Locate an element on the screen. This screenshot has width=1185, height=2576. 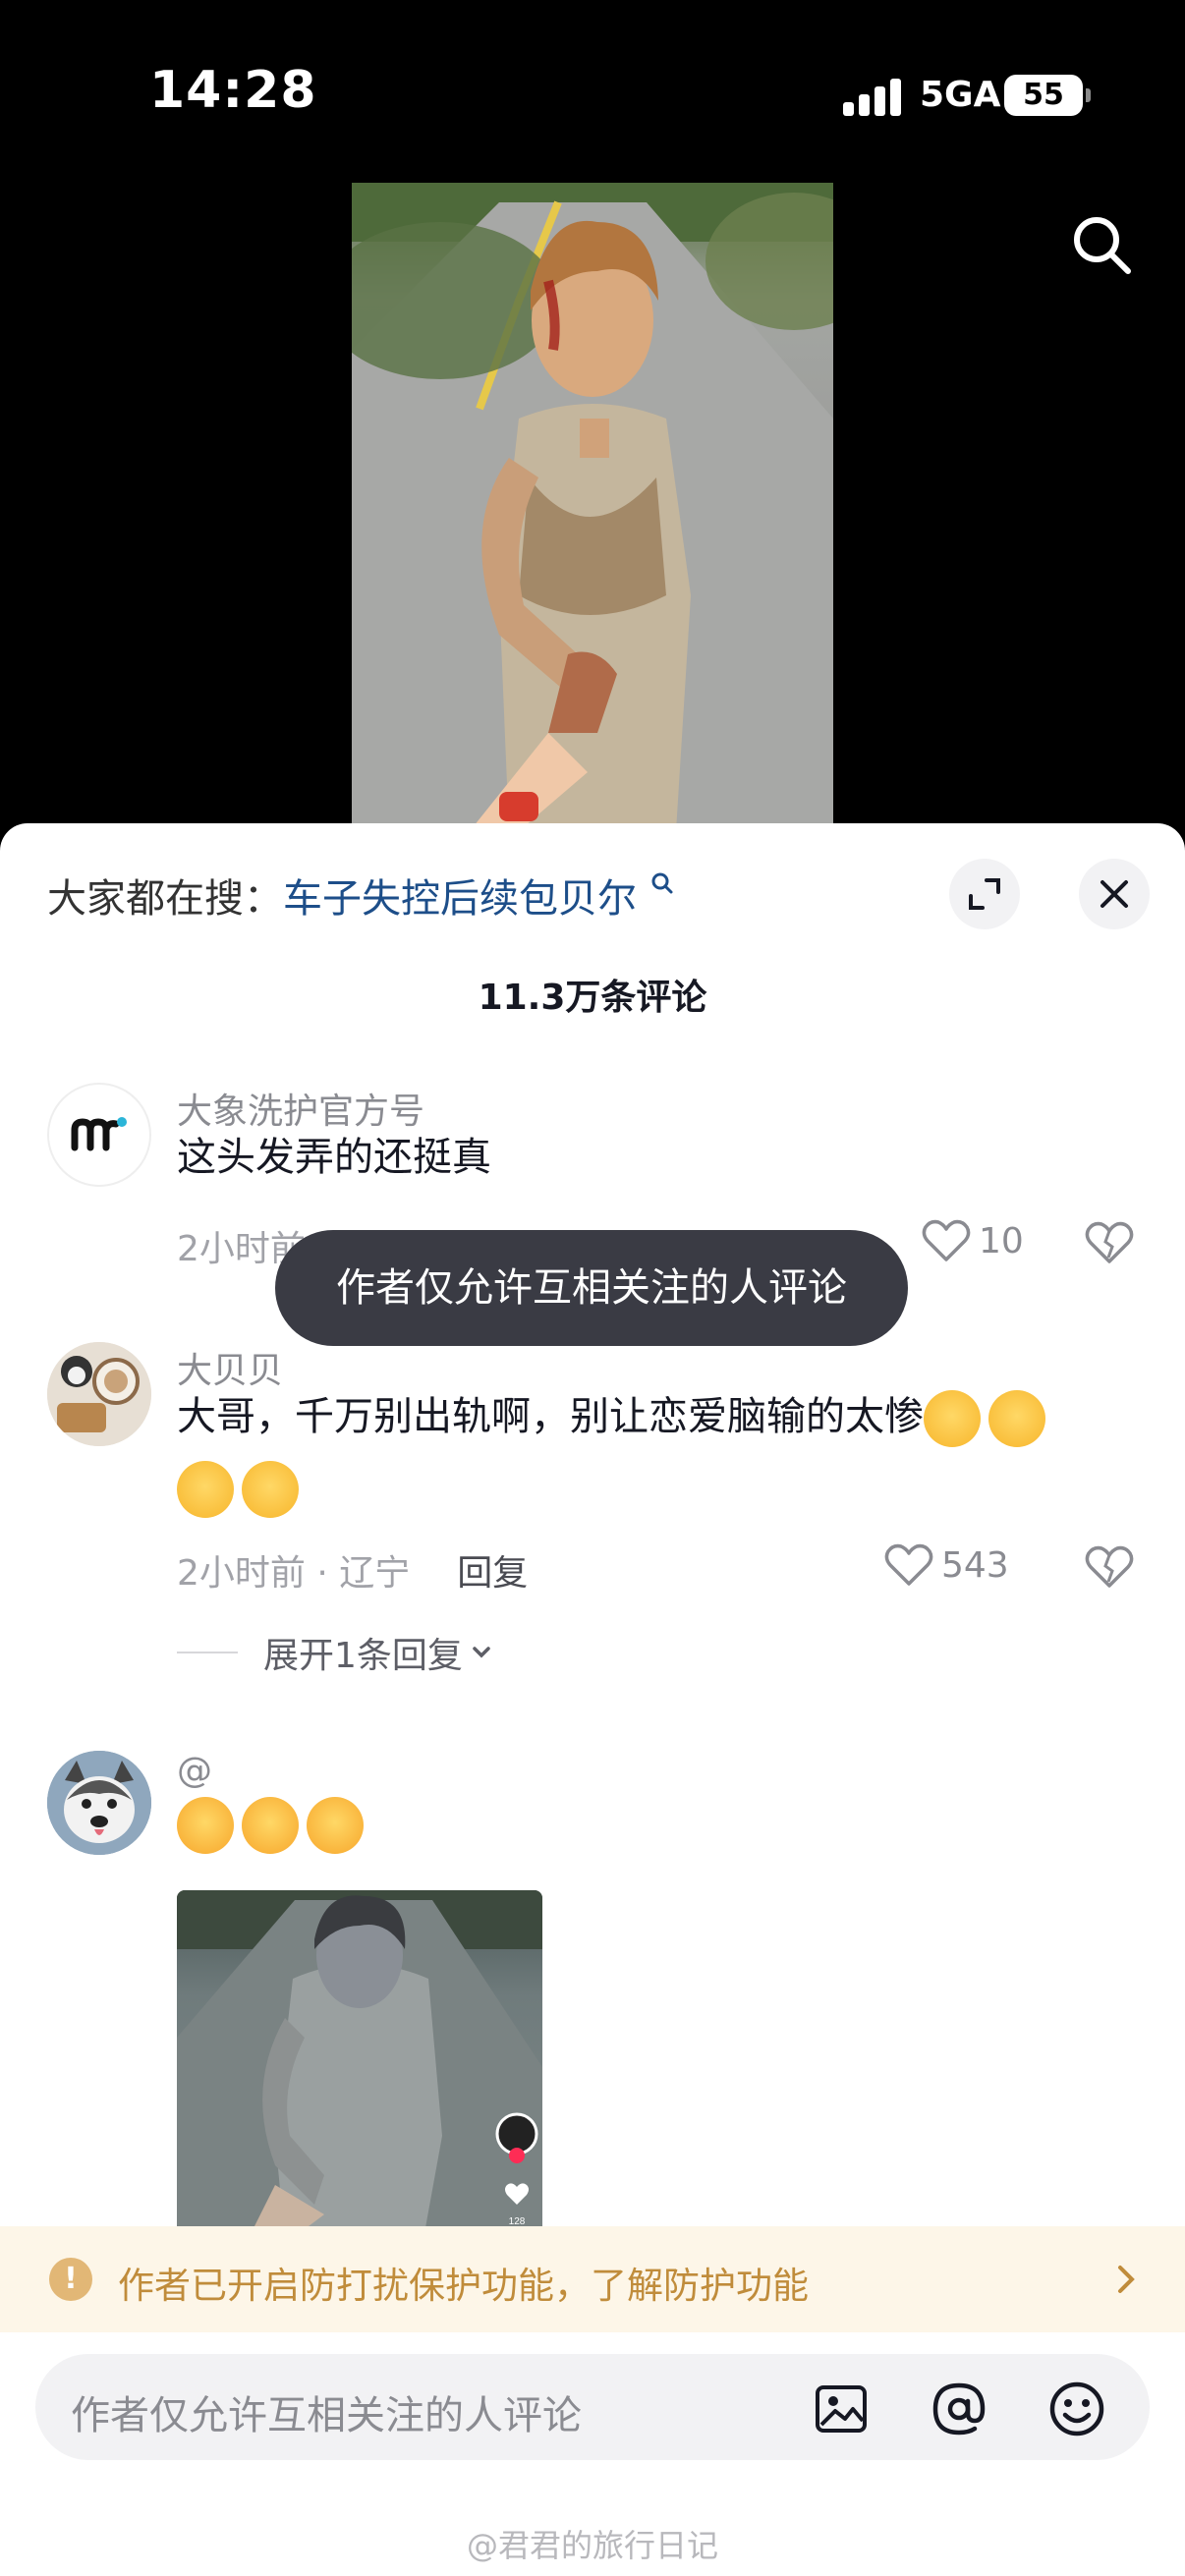
comment-input-bar: 作者仅允许互相关注的人评论 @君君的旅行日记 is located at coordinates (592, 2454).